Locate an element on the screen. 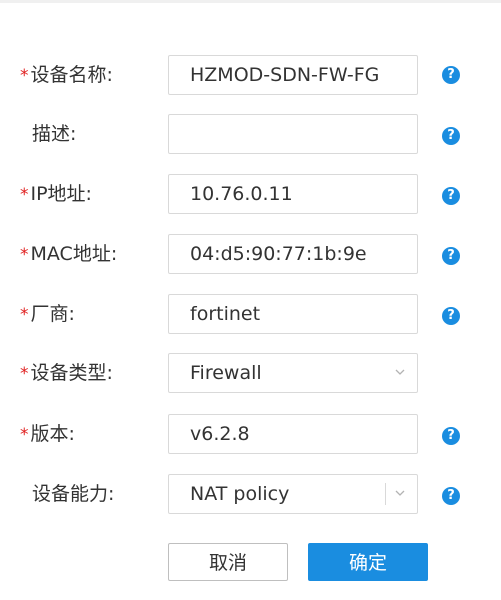  form-row-mac-address: * MAC地址: 04:d5:90:77:1b:9e ? is located at coordinates (250, 254).